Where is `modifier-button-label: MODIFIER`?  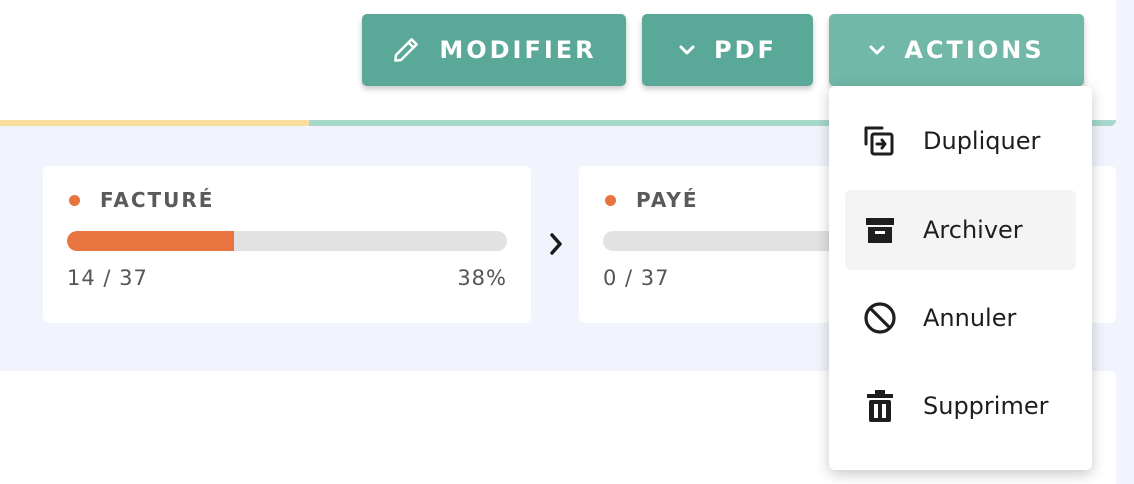 modifier-button-label: MODIFIER is located at coordinates (518, 50).